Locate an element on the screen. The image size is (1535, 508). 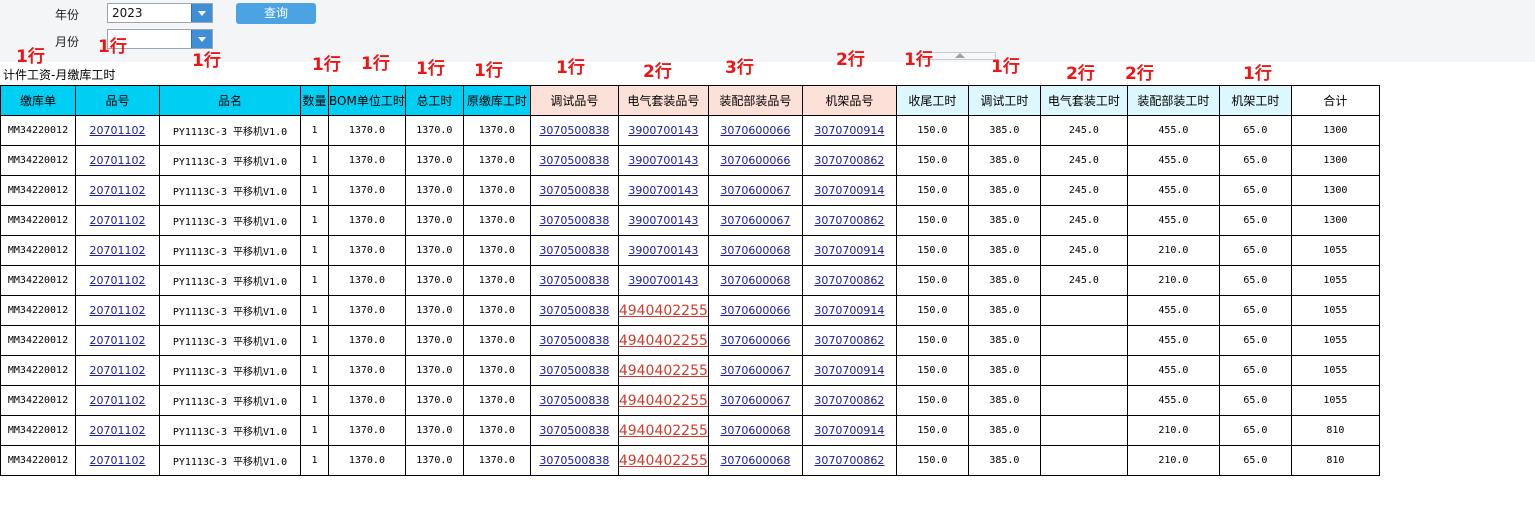
bom-hours-cell: 1370.0 is located at coordinates (367, 250).